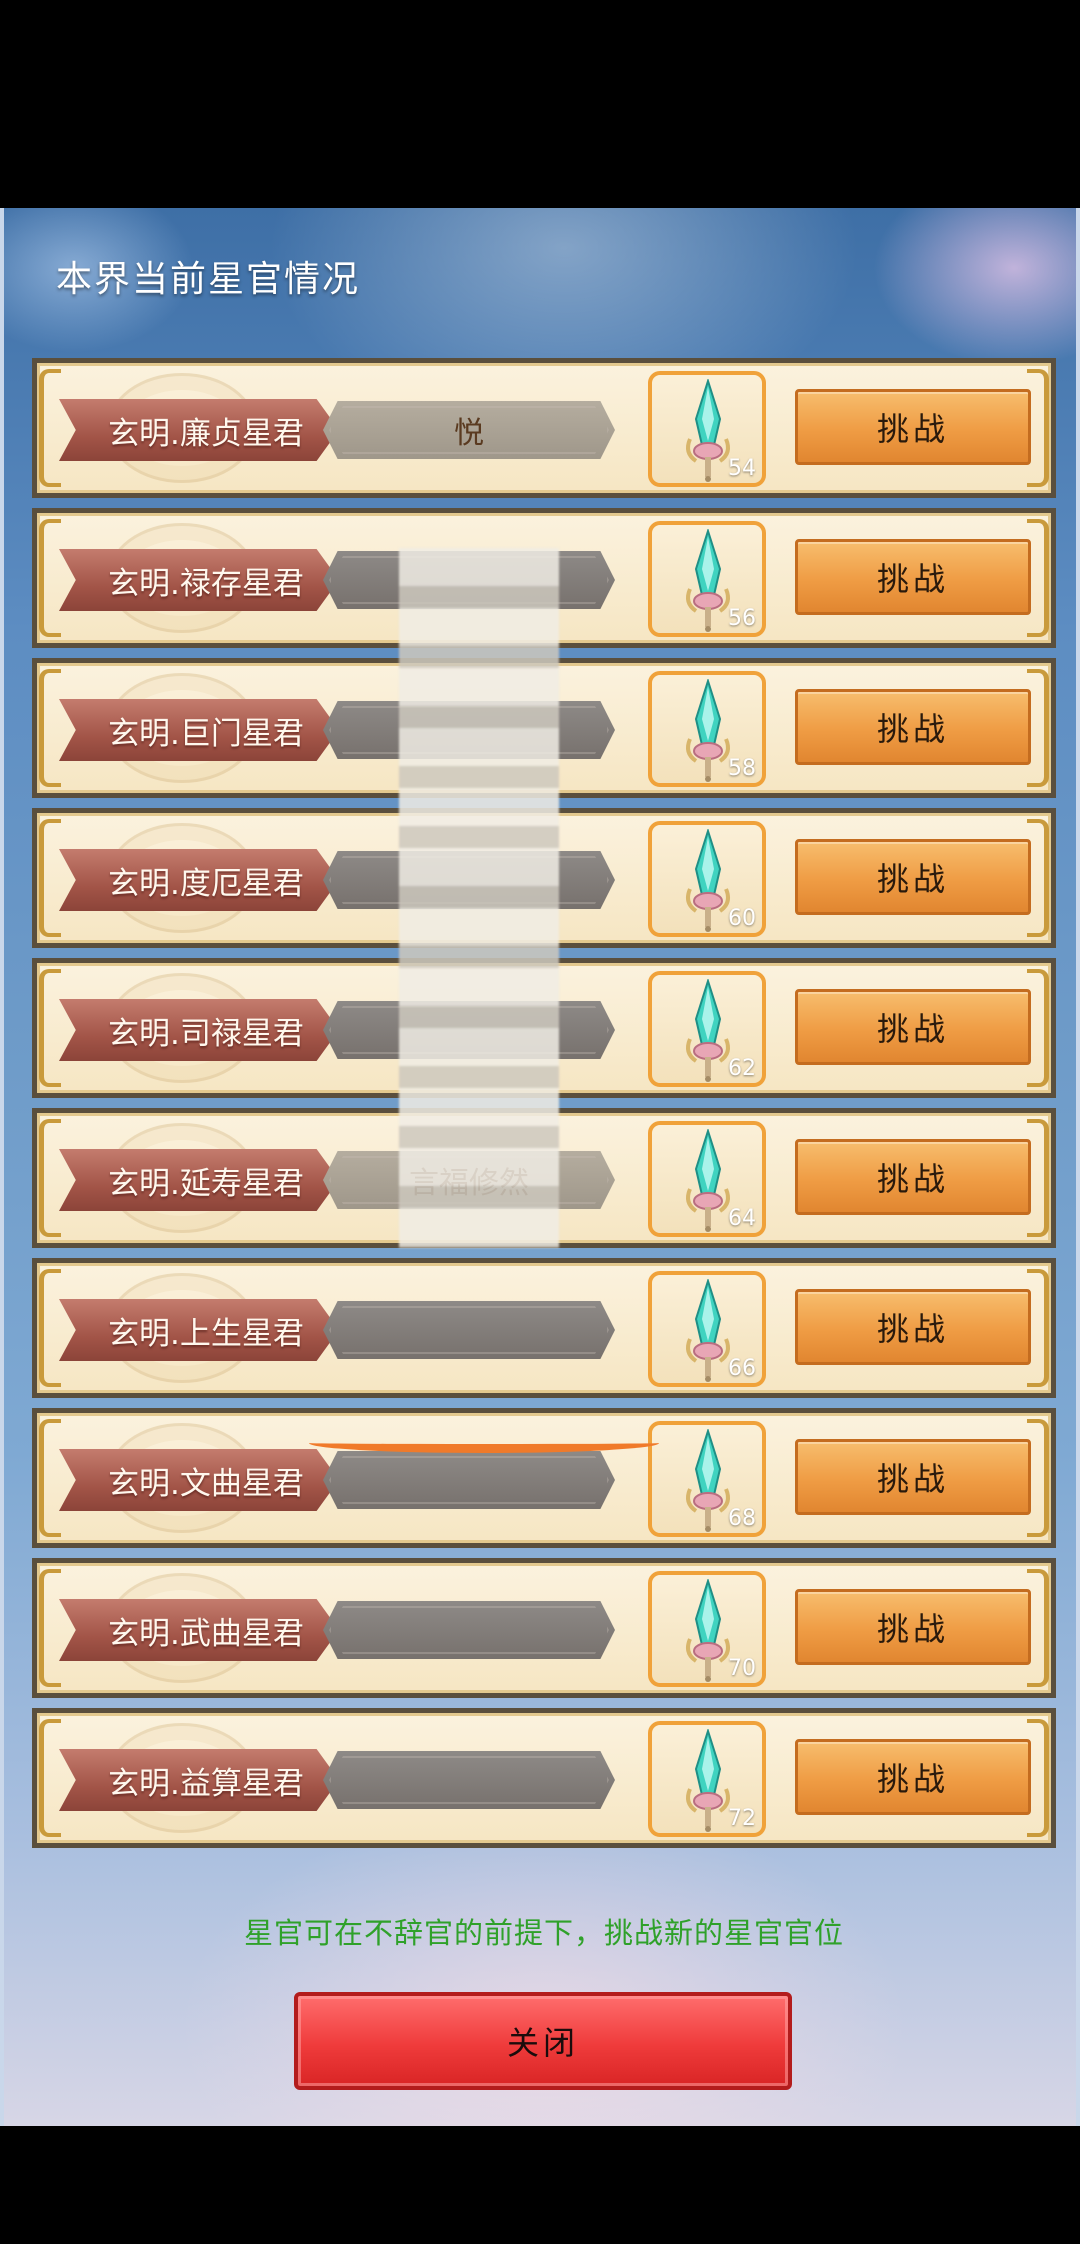 Image resolution: width=1080 pixels, height=2244 pixels. I want to click on level-number: 70, so click(742, 1668).